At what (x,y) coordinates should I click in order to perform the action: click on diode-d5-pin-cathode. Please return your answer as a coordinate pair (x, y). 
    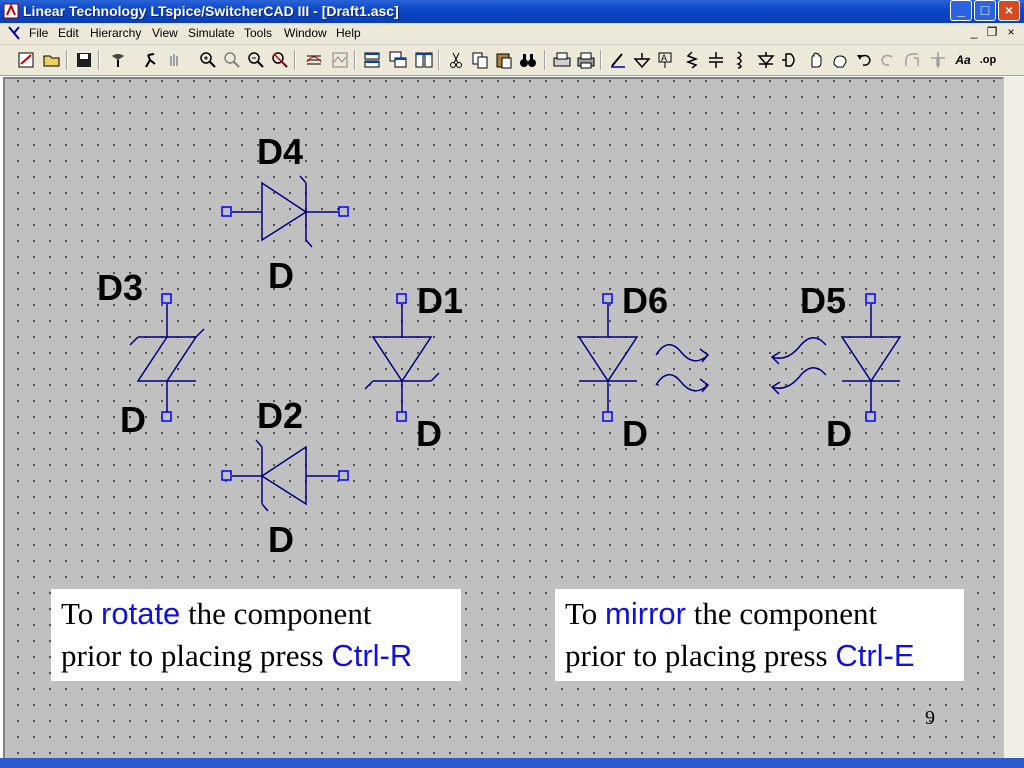
    Looking at the image, I should click on (870, 416).